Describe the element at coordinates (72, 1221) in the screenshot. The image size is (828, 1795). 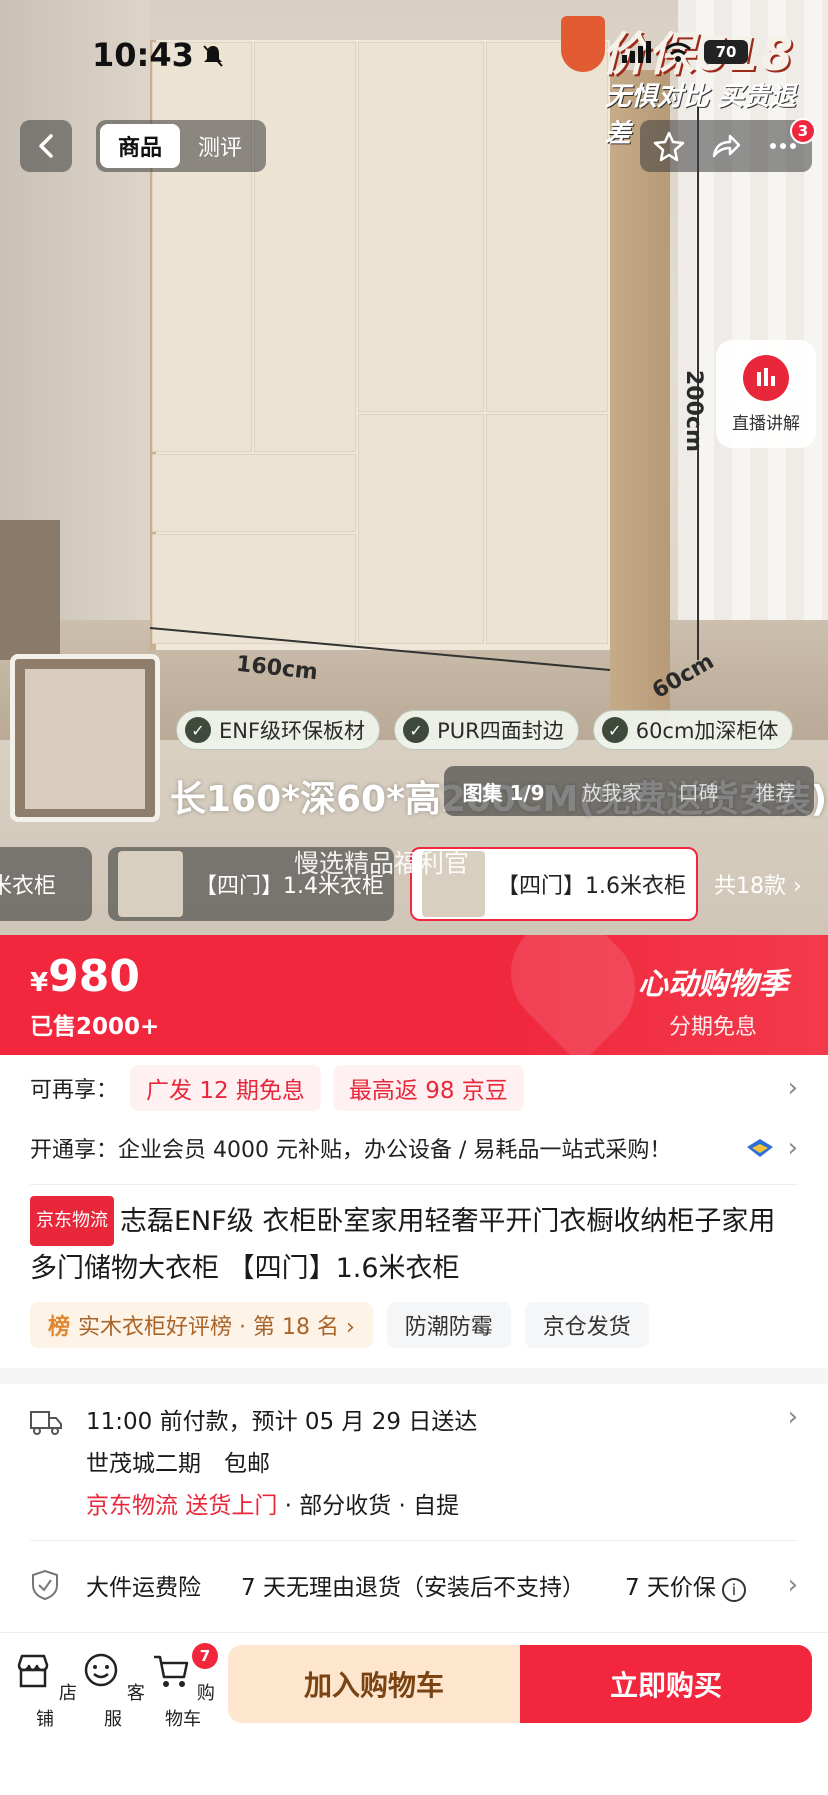
I see `jd-logistics-badge: 京东物流` at that location.